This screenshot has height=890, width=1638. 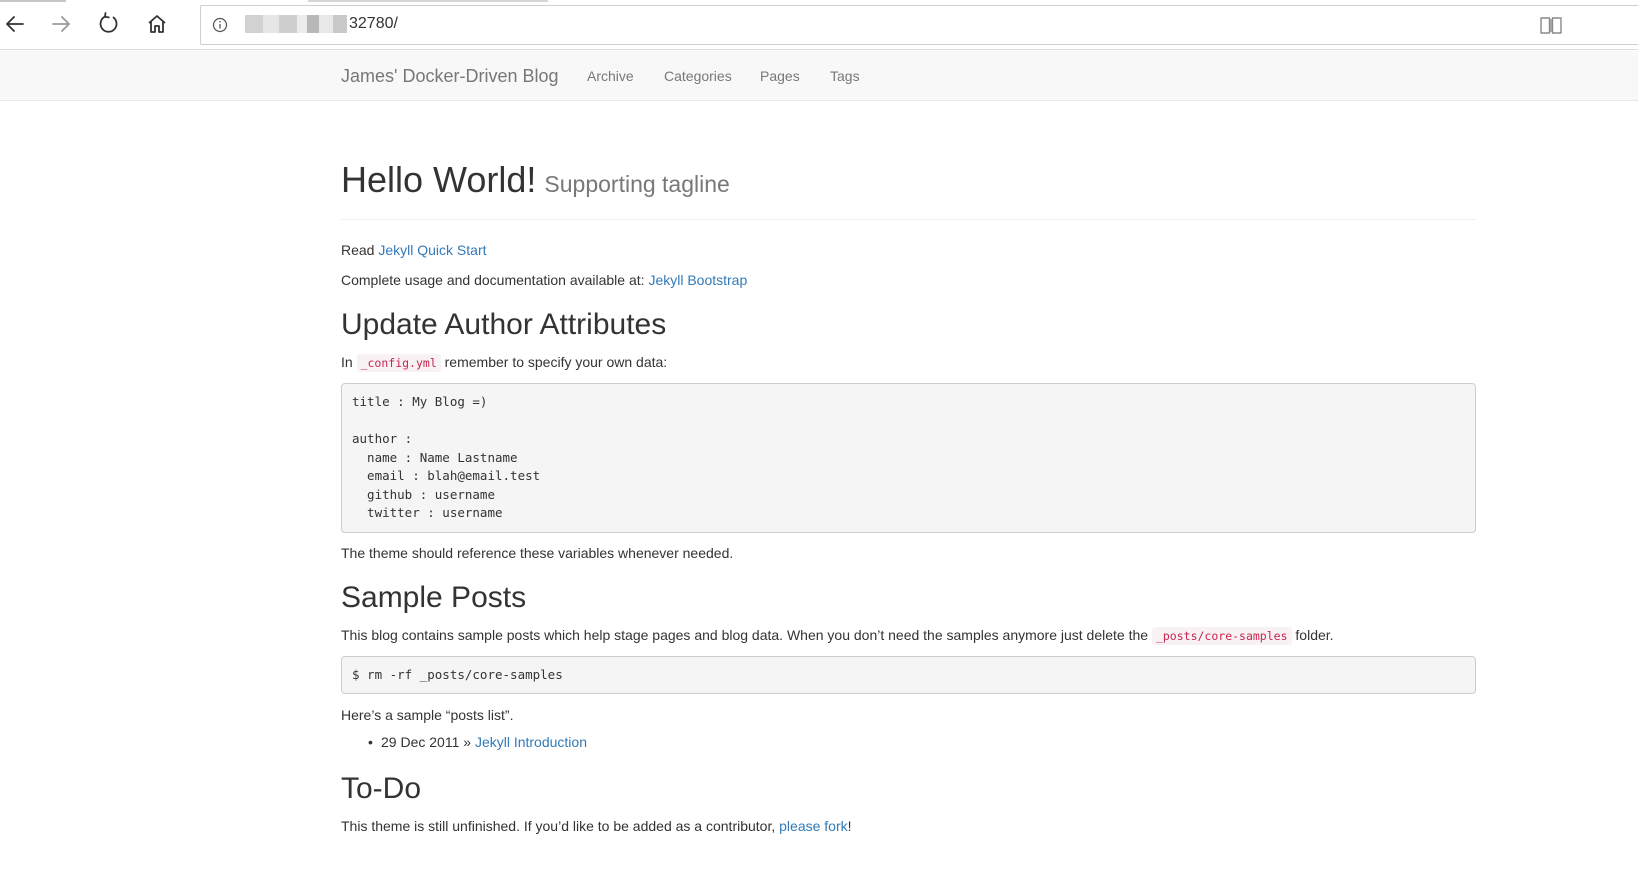 I want to click on browser-toolbar: 32780/, so click(x=819, y=25).